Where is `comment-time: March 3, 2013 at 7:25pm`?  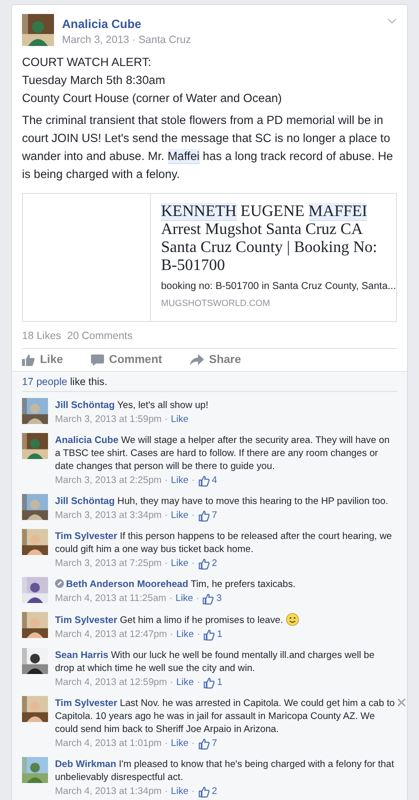
comment-time: March 3, 2013 at 7:25pm is located at coordinates (108, 564).